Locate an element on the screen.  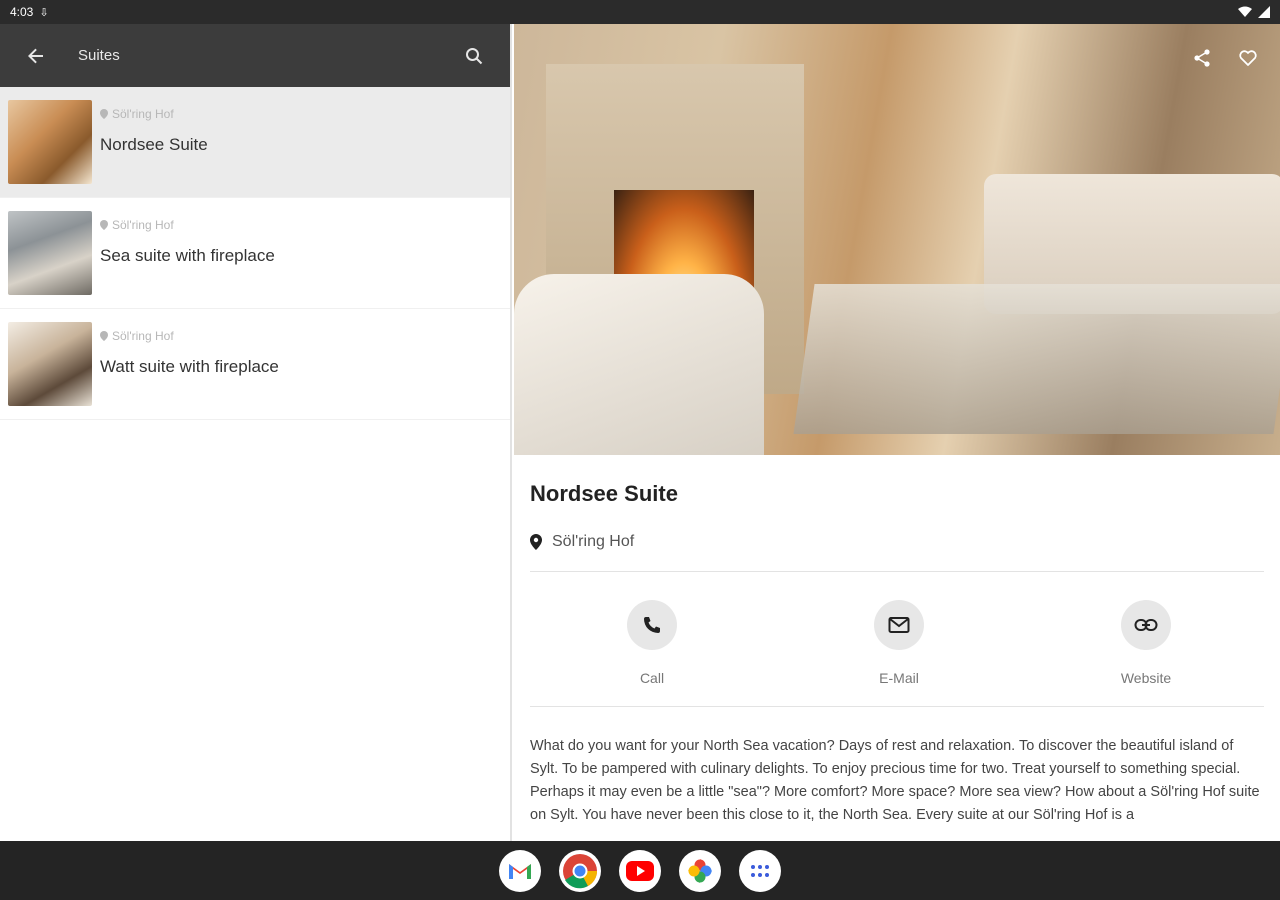
email-label: E-Mail is located at coordinates (899, 678).